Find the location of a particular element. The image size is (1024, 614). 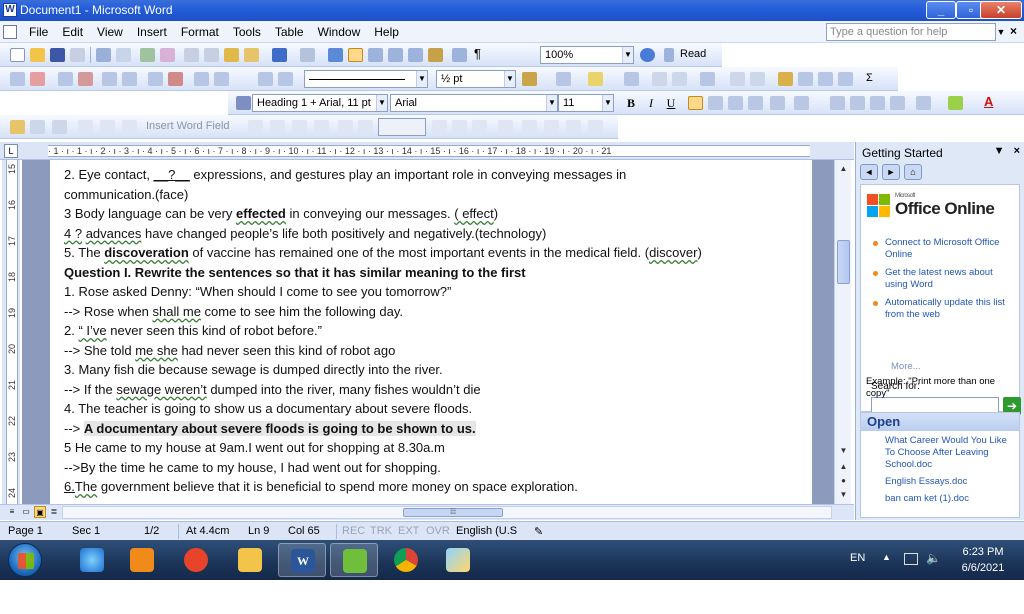

bullets-icon is located at coordinates (857, 103).